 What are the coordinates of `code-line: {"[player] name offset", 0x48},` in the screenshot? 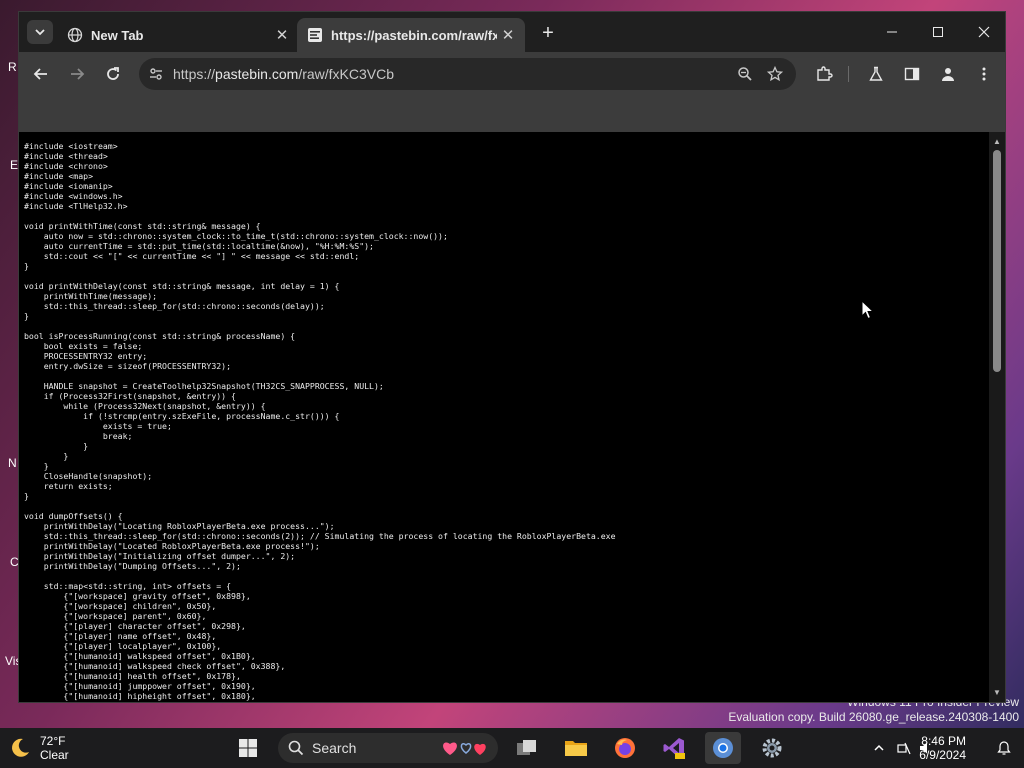 It's located at (140, 636).